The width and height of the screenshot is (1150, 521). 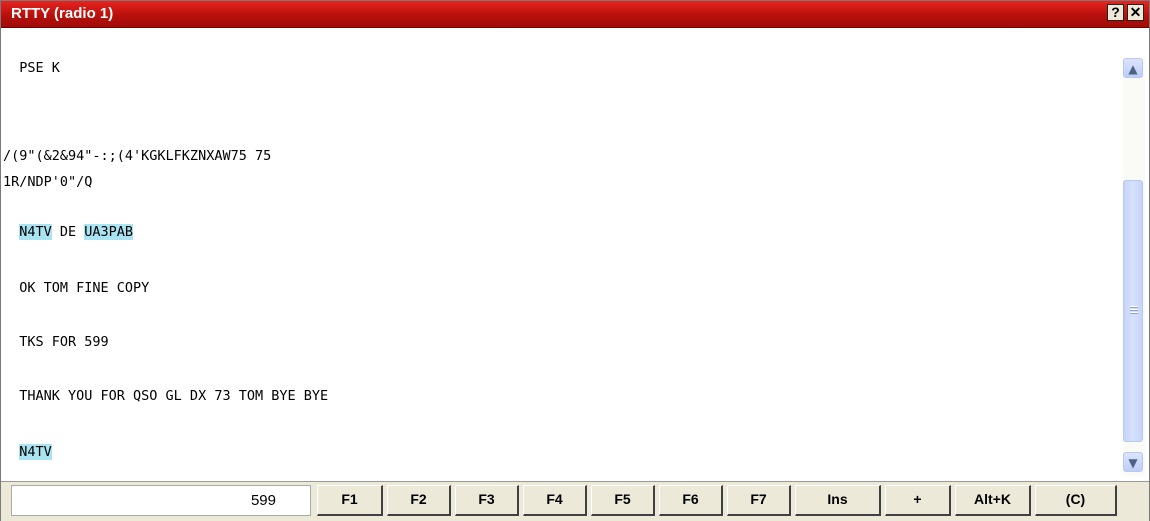 I want to click on rx-line: OK TOM FINE COPY, so click(x=76, y=288).